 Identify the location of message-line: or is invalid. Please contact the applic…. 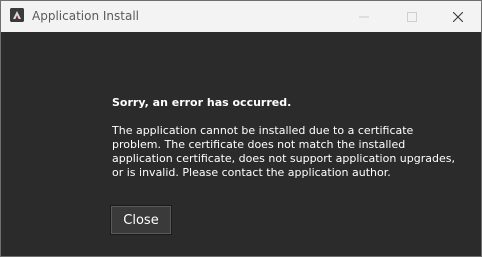
(251, 172).